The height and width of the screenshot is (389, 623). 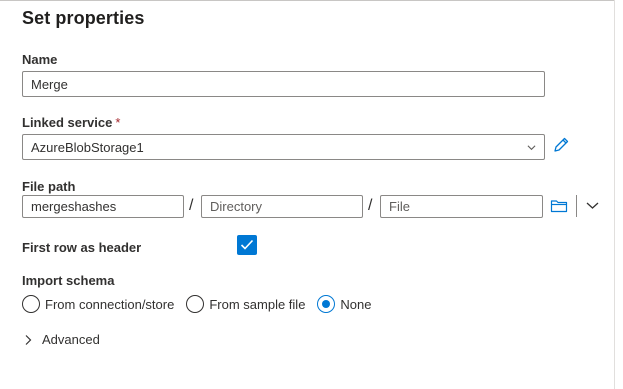 What do you see at coordinates (614, 194) in the screenshot?
I see `panel-right-border` at bounding box center [614, 194].